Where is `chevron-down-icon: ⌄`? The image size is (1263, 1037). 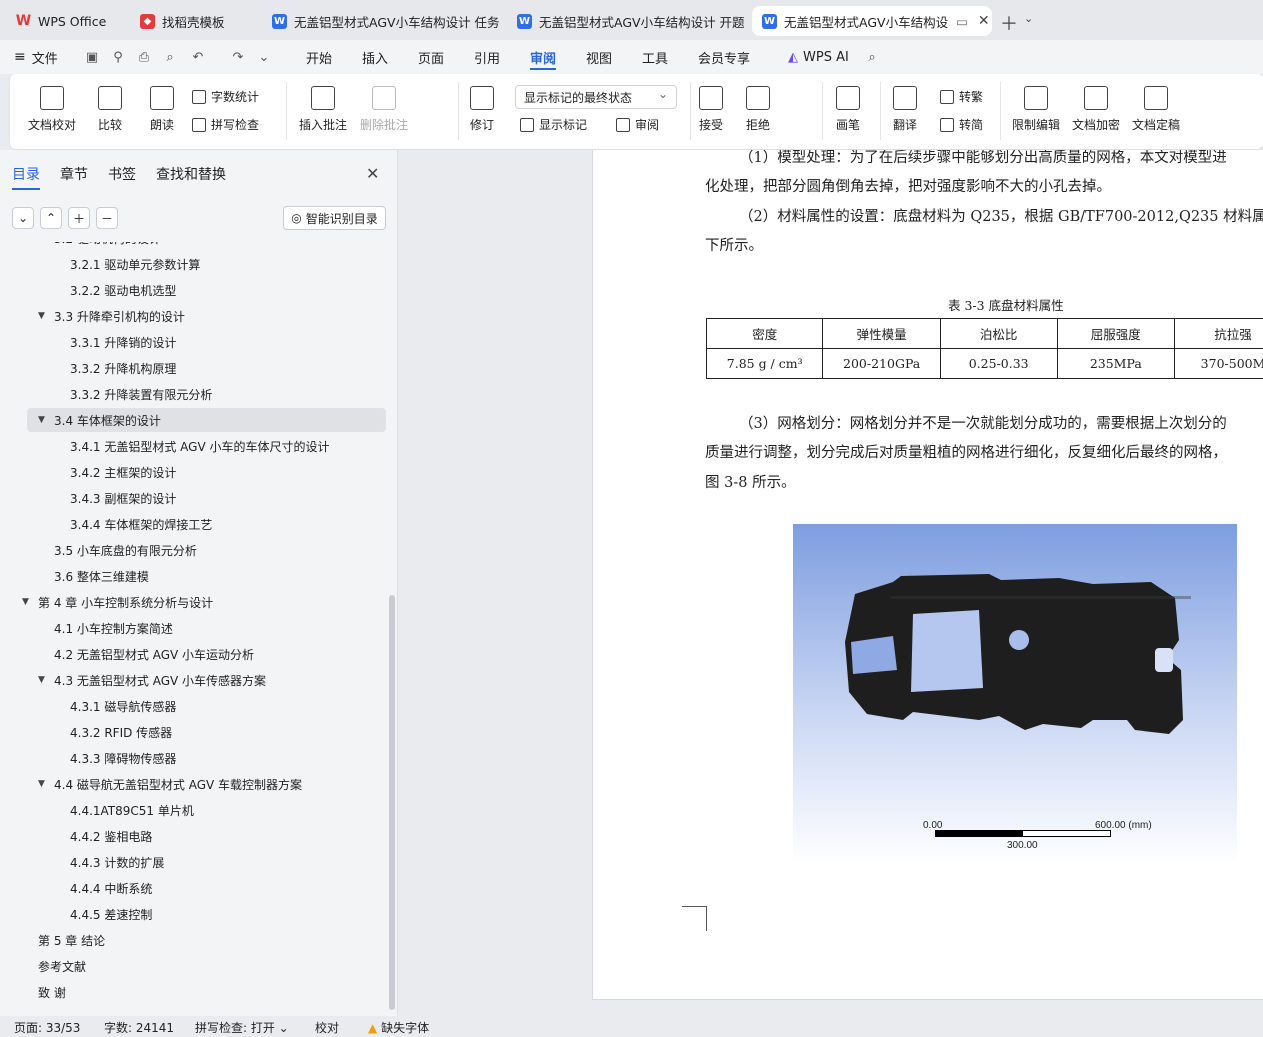 chevron-down-icon: ⌄ is located at coordinates (1028, 18).